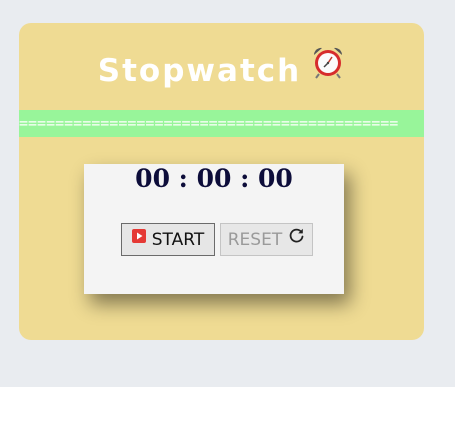 This screenshot has height=447, width=455. What do you see at coordinates (255, 239) in the screenshot?
I see `reset-button-label: RESET` at bounding box center [255, 239].